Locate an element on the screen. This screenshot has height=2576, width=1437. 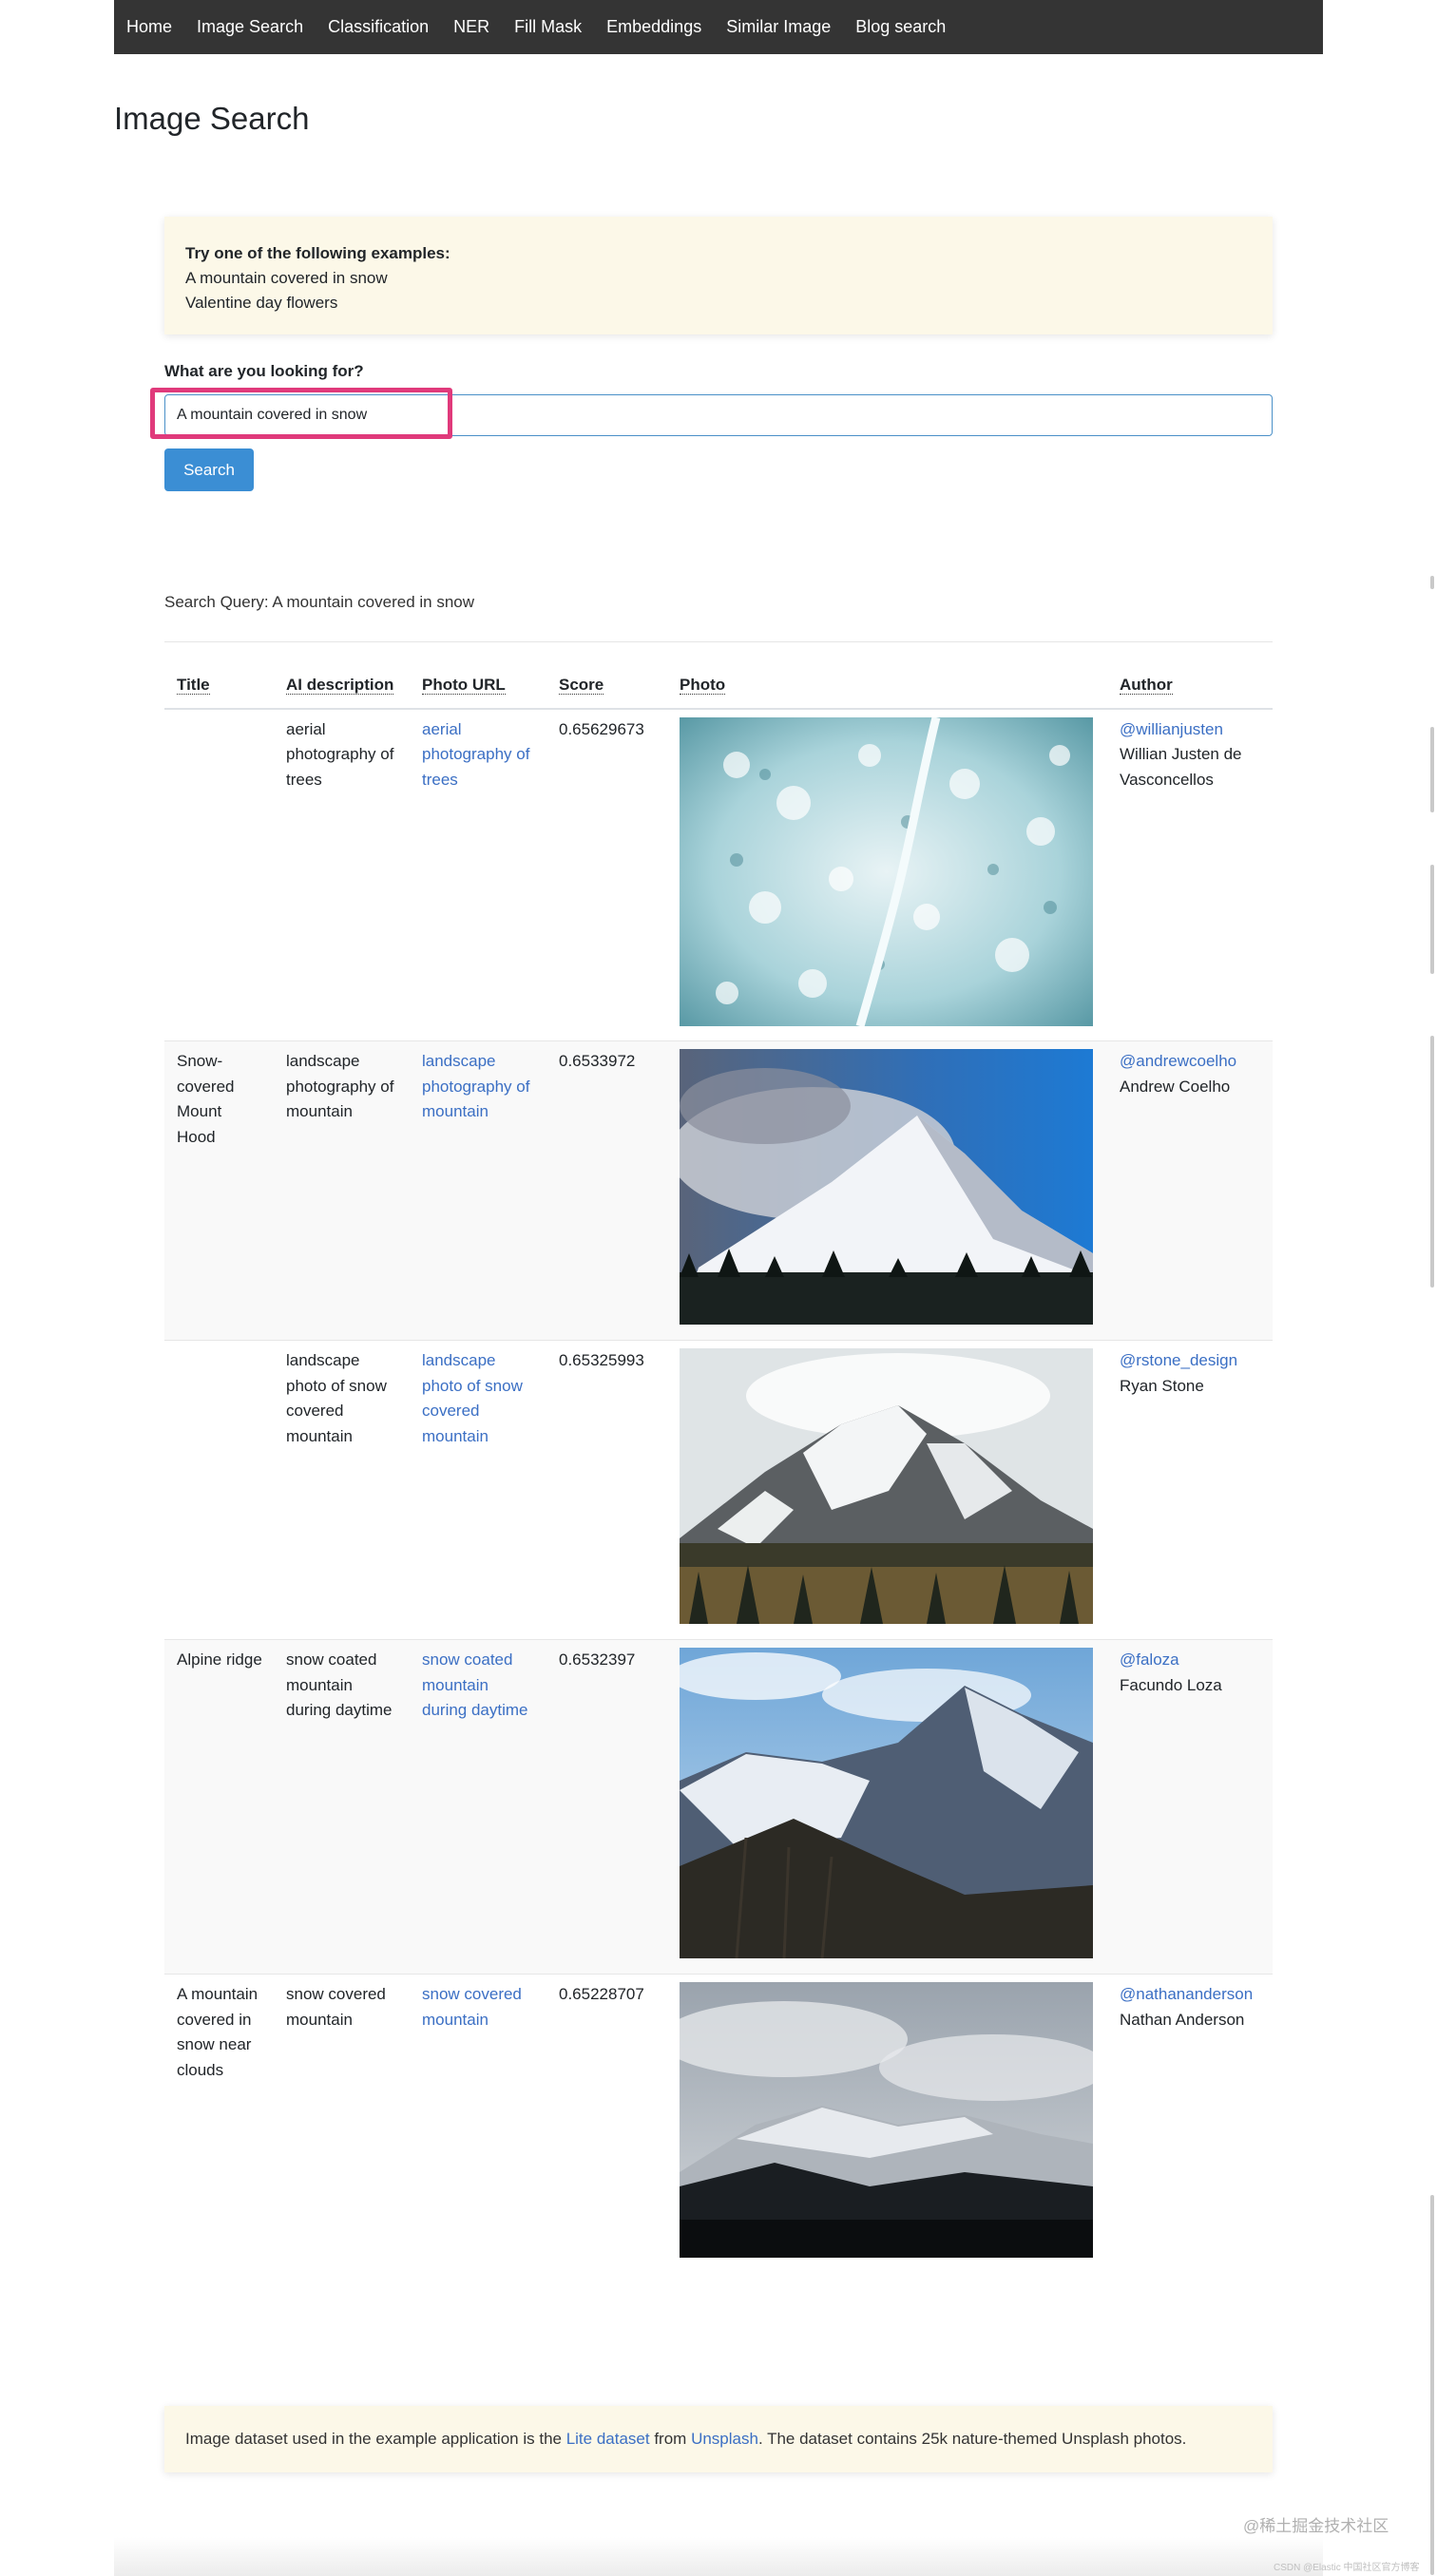
bottom-fade is located at coordinates (718, 2556).